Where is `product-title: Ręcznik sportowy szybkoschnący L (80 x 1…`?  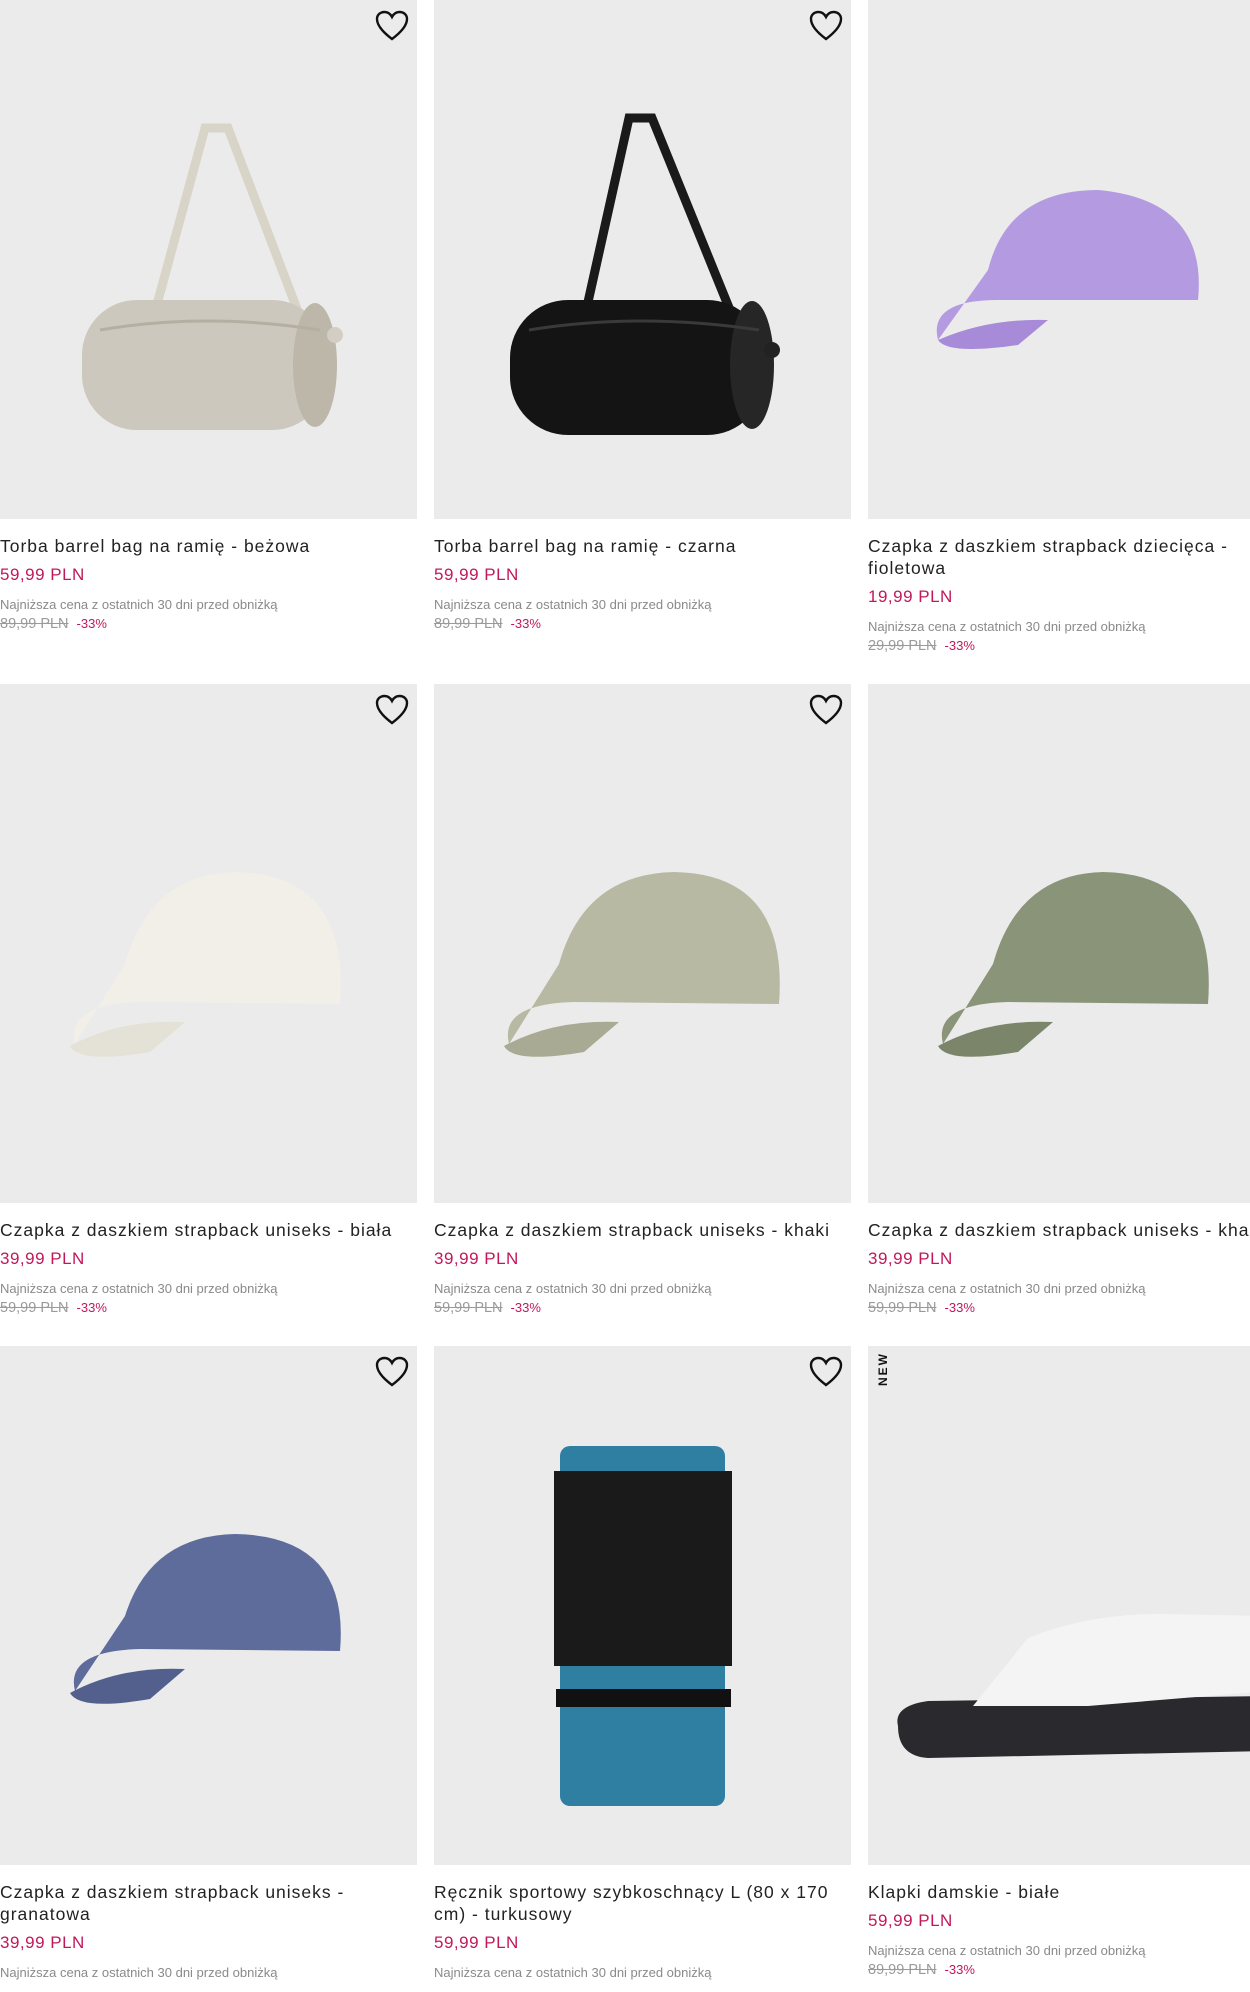 product-title: Ręcznik sportowy szybkoschnący L (80 x 1… is located at coordinates (634, 1903).